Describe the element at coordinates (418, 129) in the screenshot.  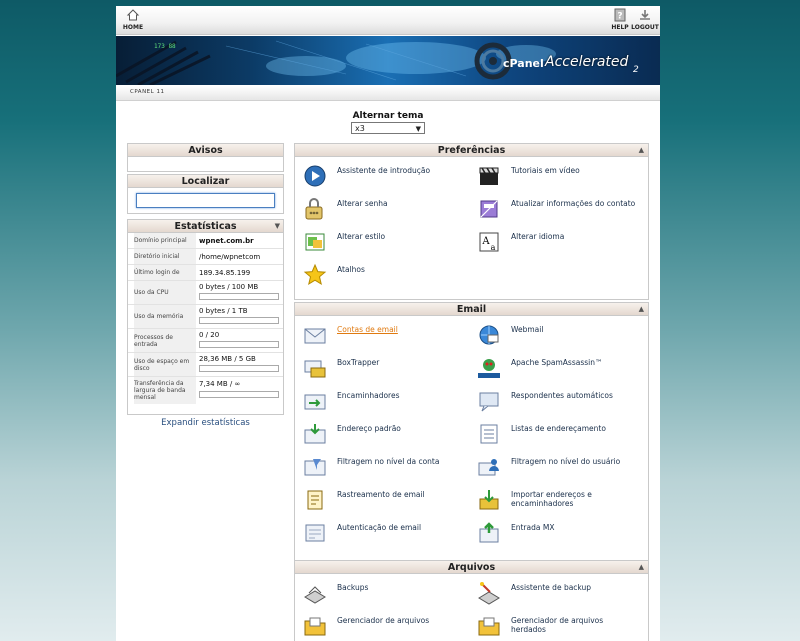
I see `dropdown-arrow-icon: ▼` at that location.